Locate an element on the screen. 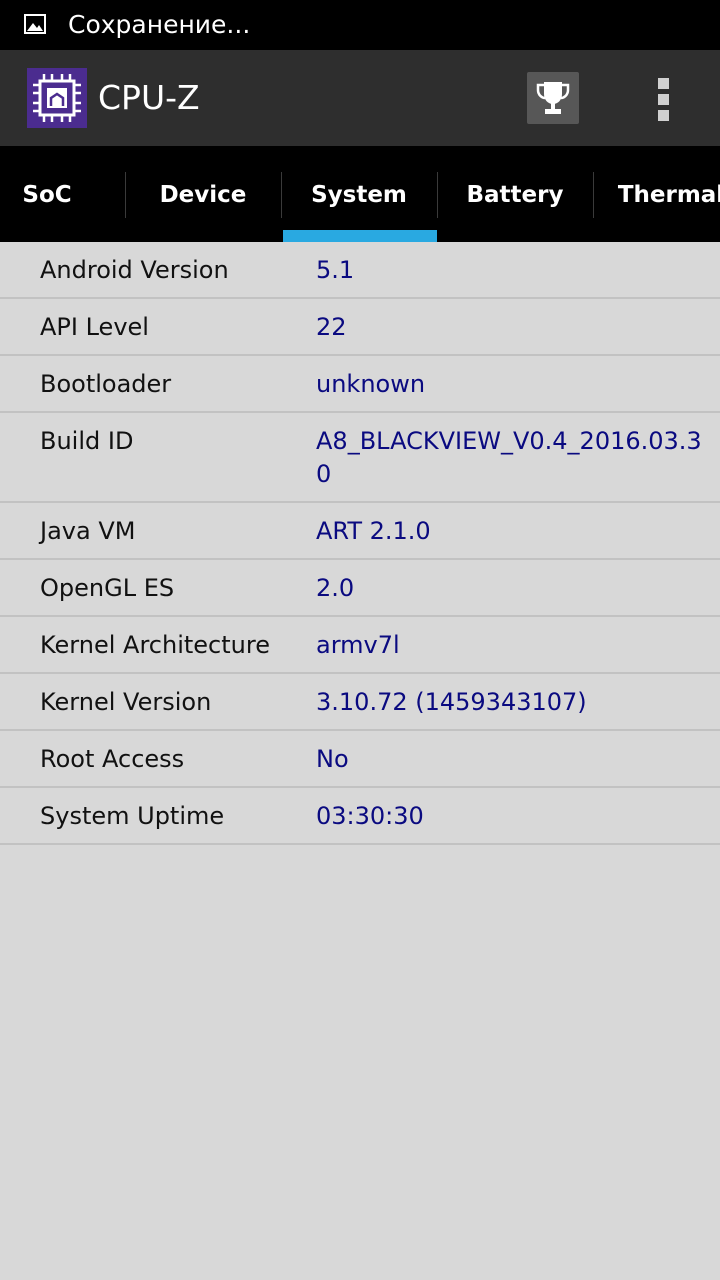  info-value: 22 is located at coordinates (331, 327).